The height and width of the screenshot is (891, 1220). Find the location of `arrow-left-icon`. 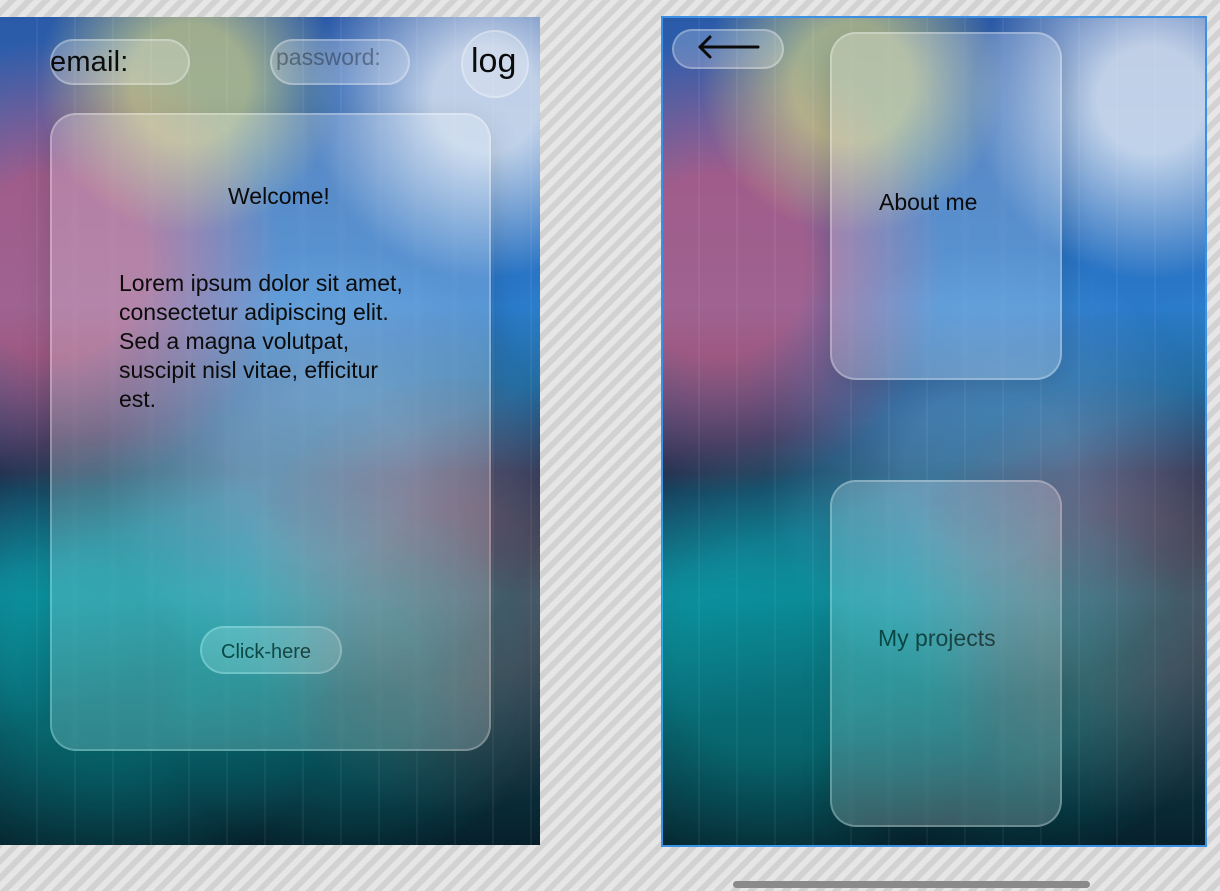

arrow-left-icon is located at coordinates (729, 47).